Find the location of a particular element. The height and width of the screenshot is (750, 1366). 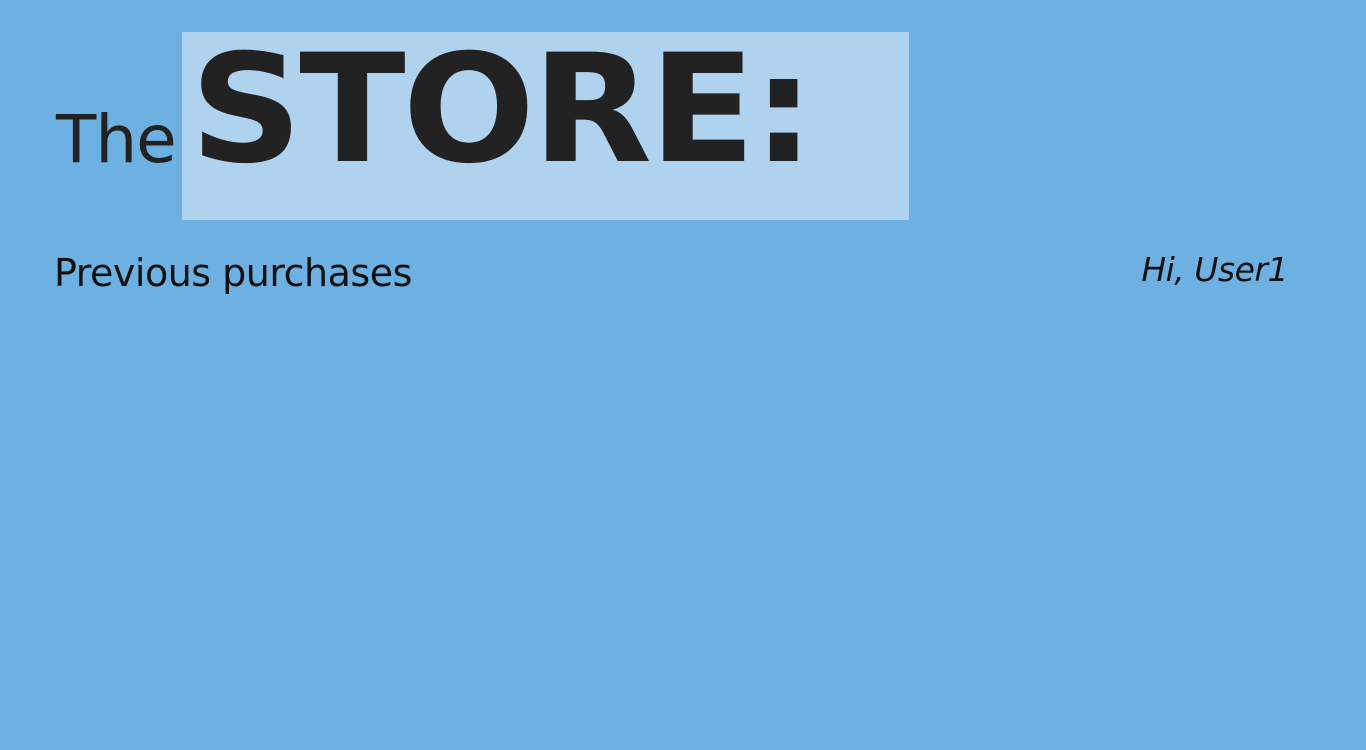

logo-title: STORE: is located at coordinates (502, 110).